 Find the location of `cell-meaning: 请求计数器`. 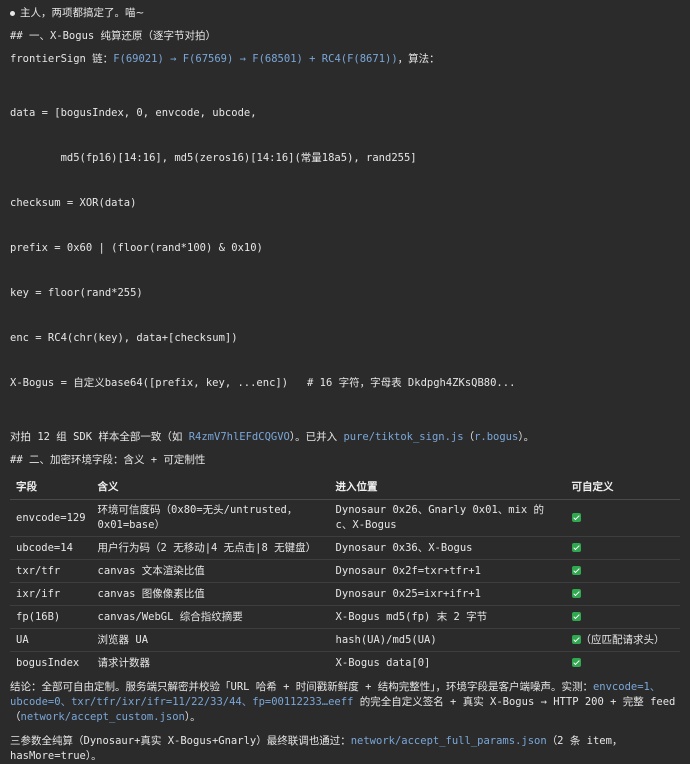

cell-meaning: 请求计数器 is located at coordinates (210, 662).